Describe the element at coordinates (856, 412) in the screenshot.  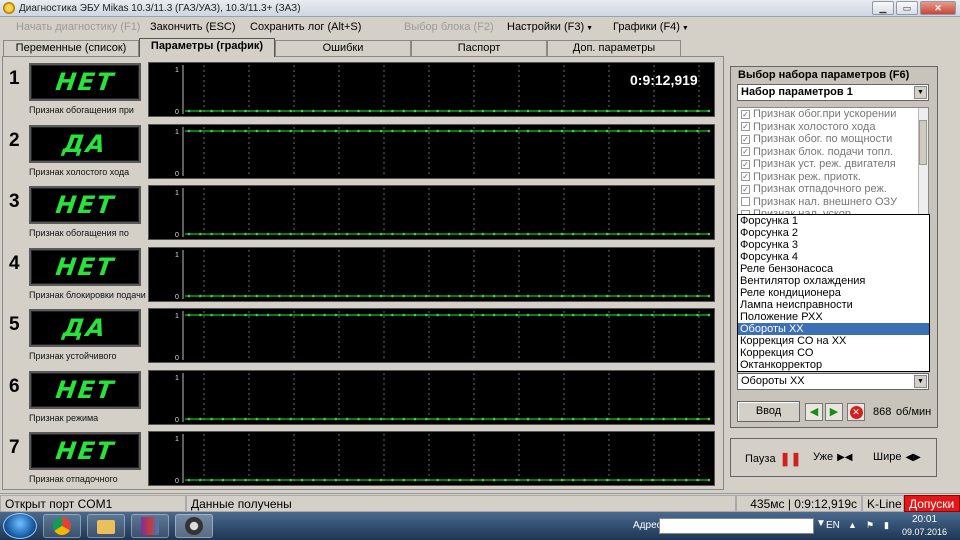
I see `cancel-icon: ✕` at that location.